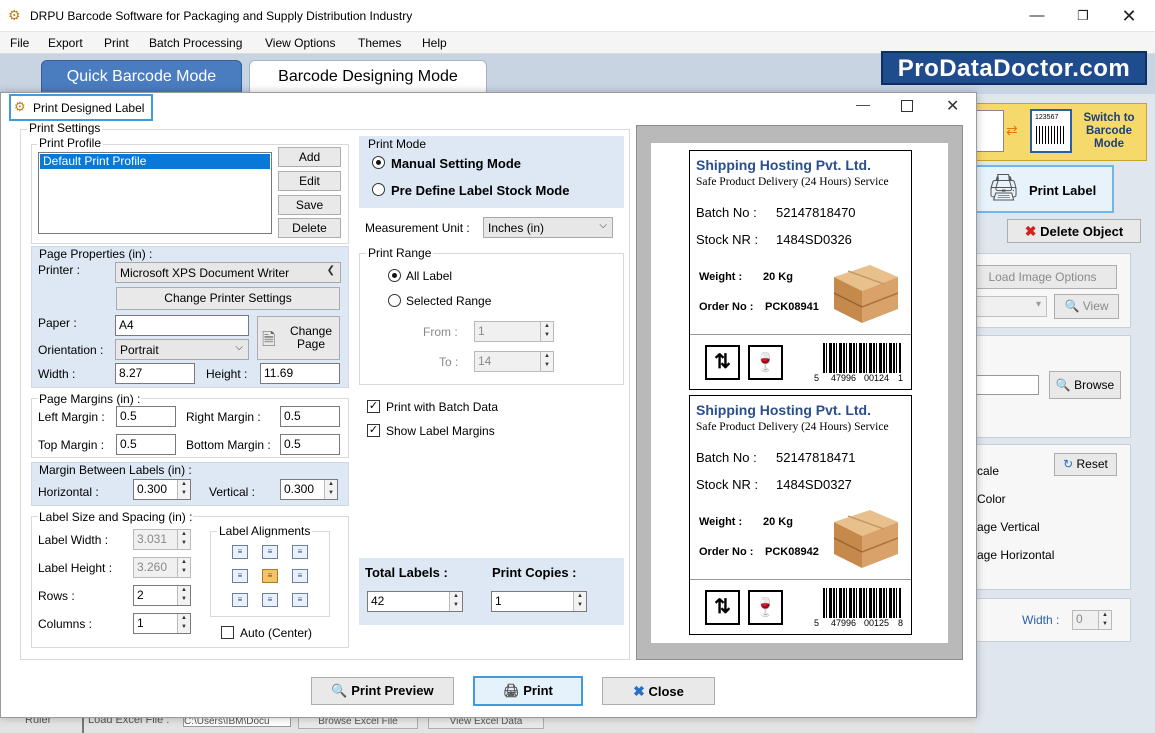 The image size is (1155, 733). Describe the element at coordinates (300, 600) in the screenshot. I see `align-bottom-right-icon: ≡` at that location.